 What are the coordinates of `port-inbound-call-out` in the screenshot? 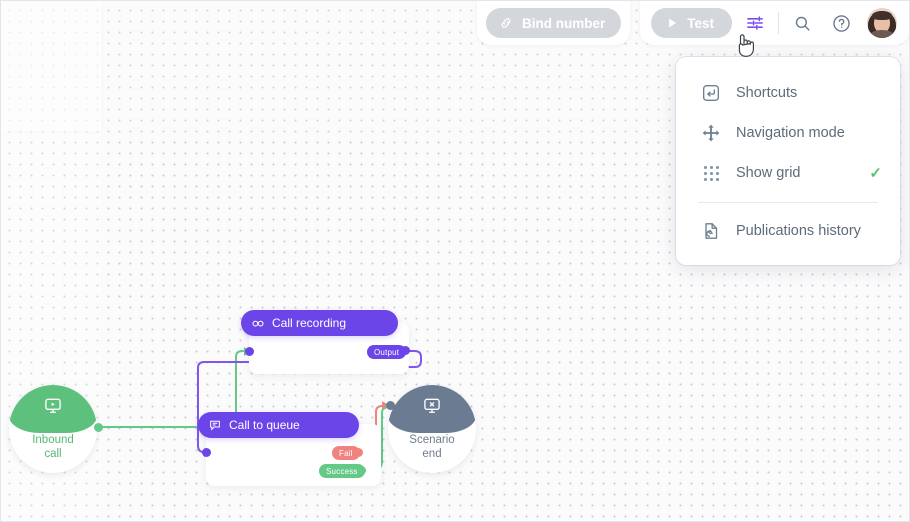 It's located at (98, 427).